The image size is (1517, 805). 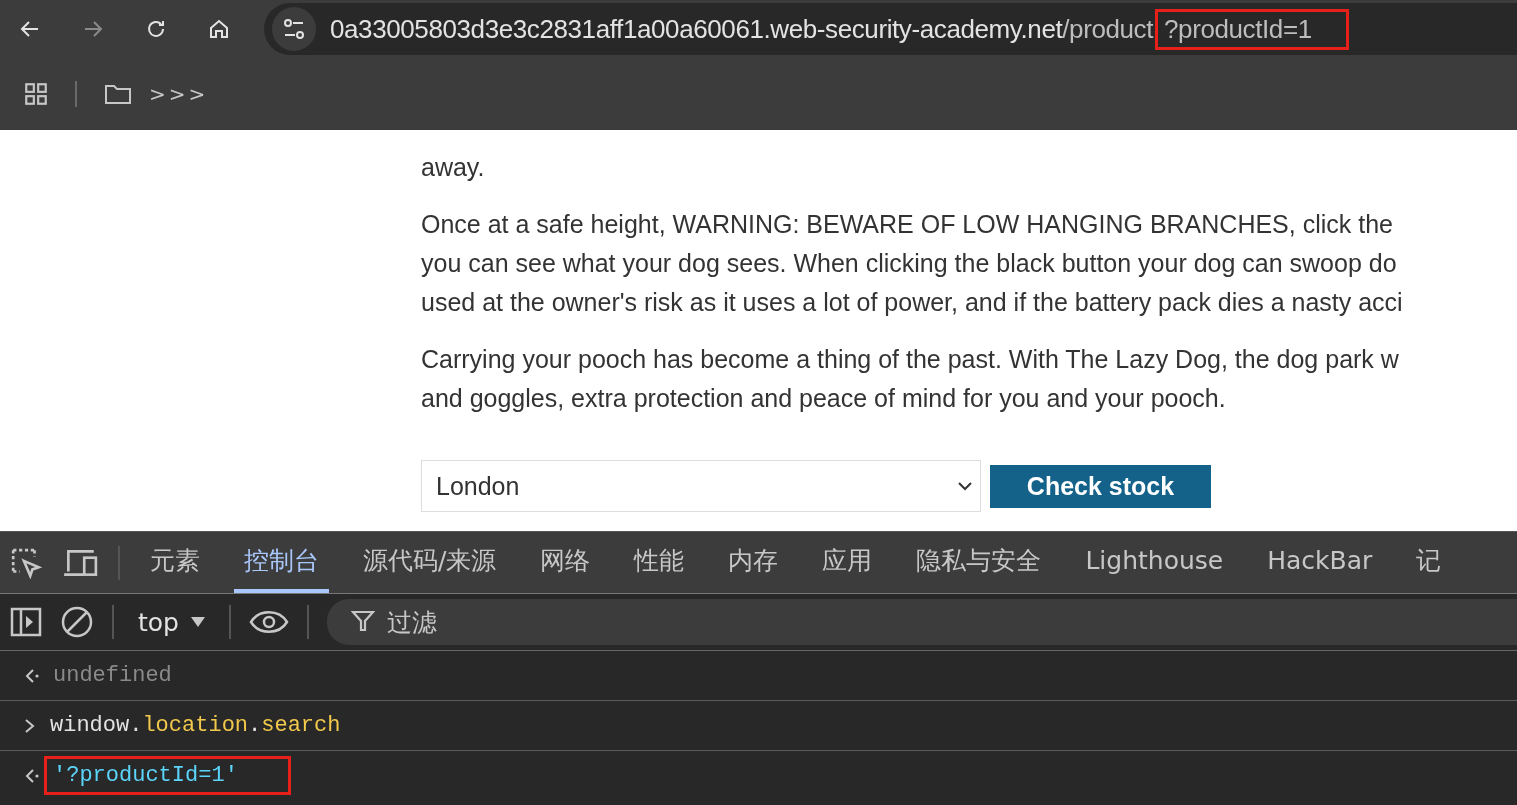 I want to click on paragraph-line: used at the owner's risk as it uses a lot of power, and if the battery pack dies a nasty acci, so click(x=912, y=302).